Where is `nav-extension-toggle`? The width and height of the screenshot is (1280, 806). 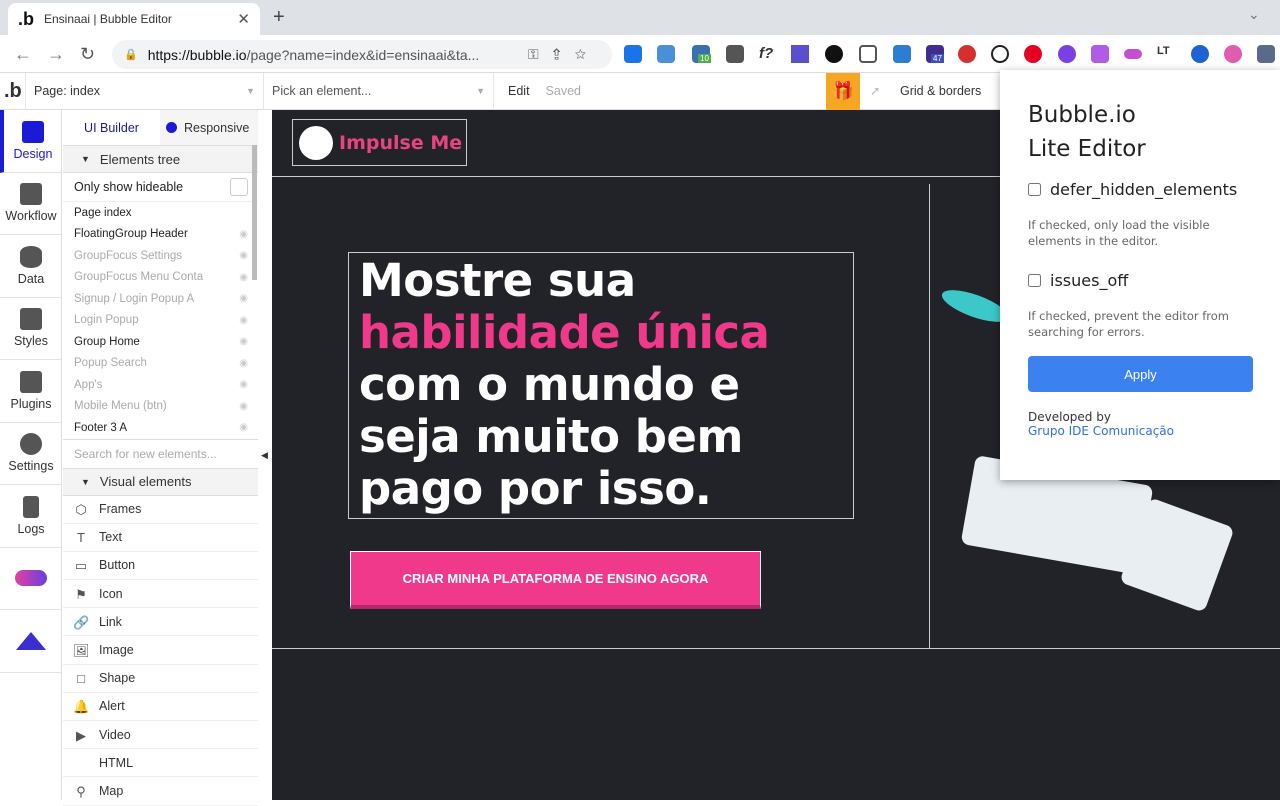 nav-extension-toggle is located at coordinates (31, 579).